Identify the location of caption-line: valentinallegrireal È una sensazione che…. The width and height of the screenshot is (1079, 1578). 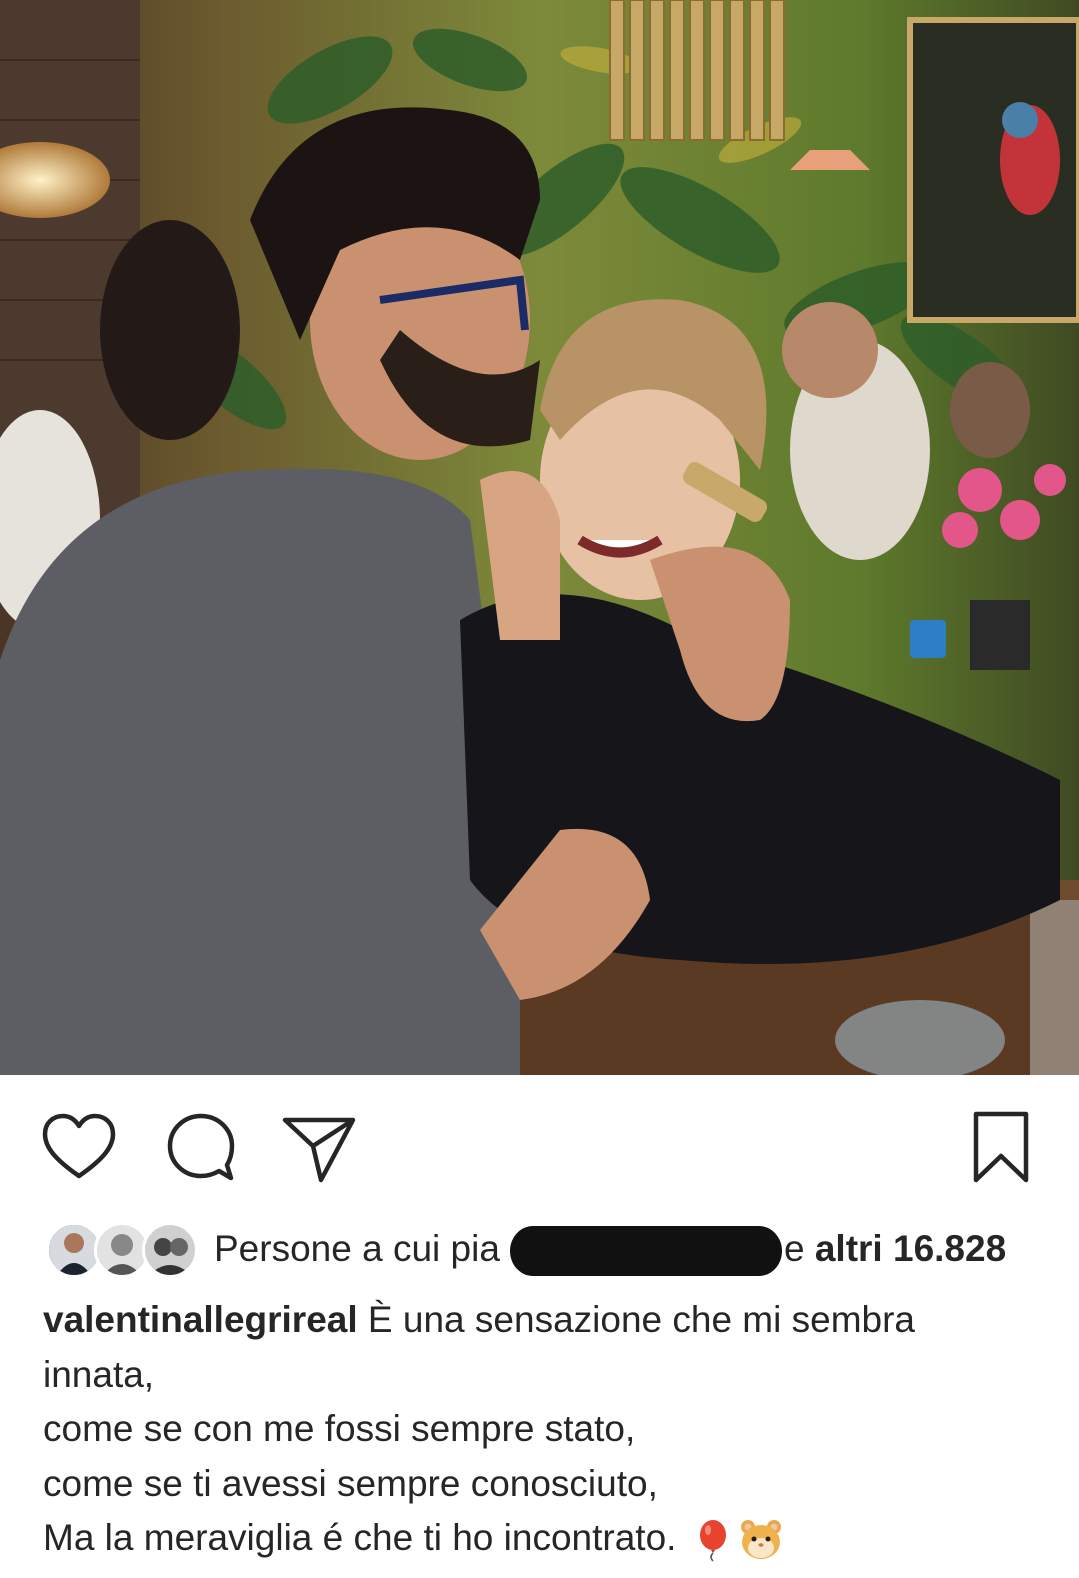
(543, 1320).